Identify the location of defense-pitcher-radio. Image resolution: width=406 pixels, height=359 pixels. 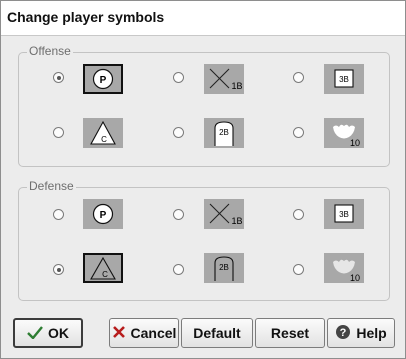
(58, 214).